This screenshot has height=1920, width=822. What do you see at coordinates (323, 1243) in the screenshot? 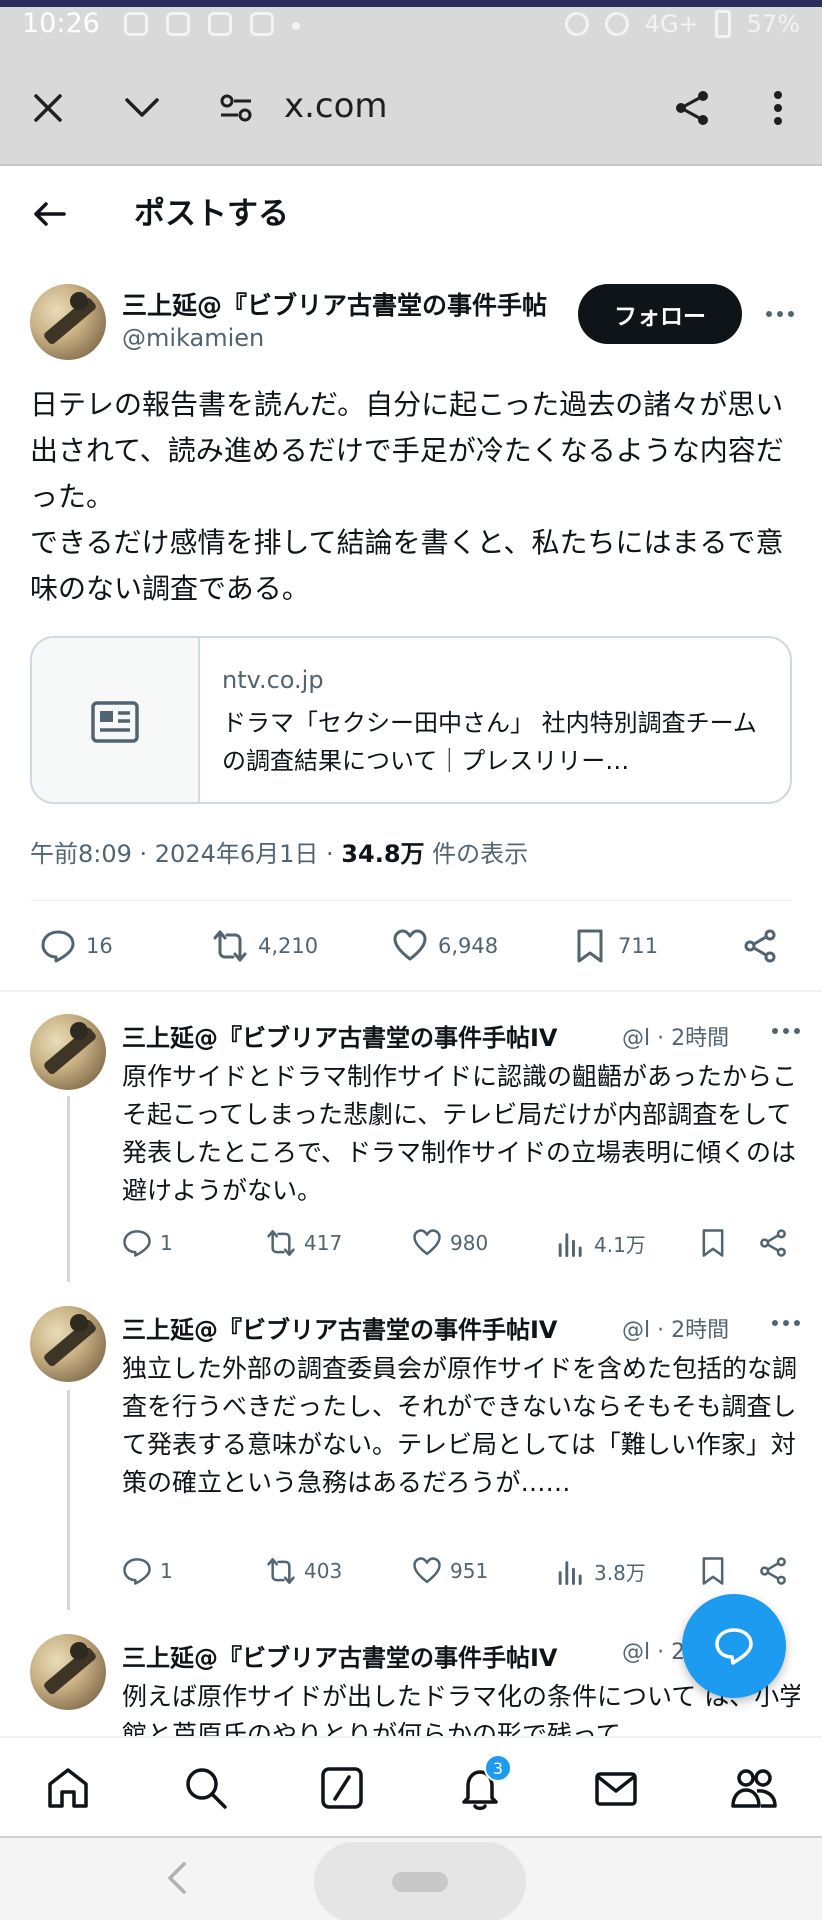
I see `repost-count: 417` at bounding box center [323, 1243].